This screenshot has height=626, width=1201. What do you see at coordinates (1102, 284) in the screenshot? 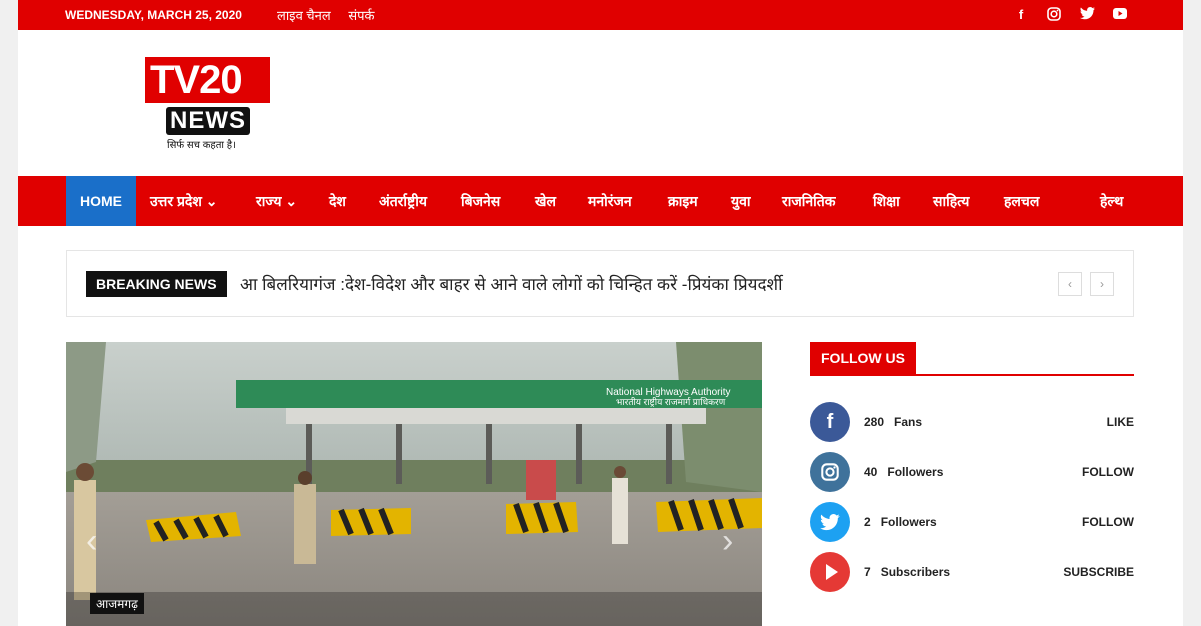
I see `ticker-next-button: ›` at bounding box center [1102, 284].